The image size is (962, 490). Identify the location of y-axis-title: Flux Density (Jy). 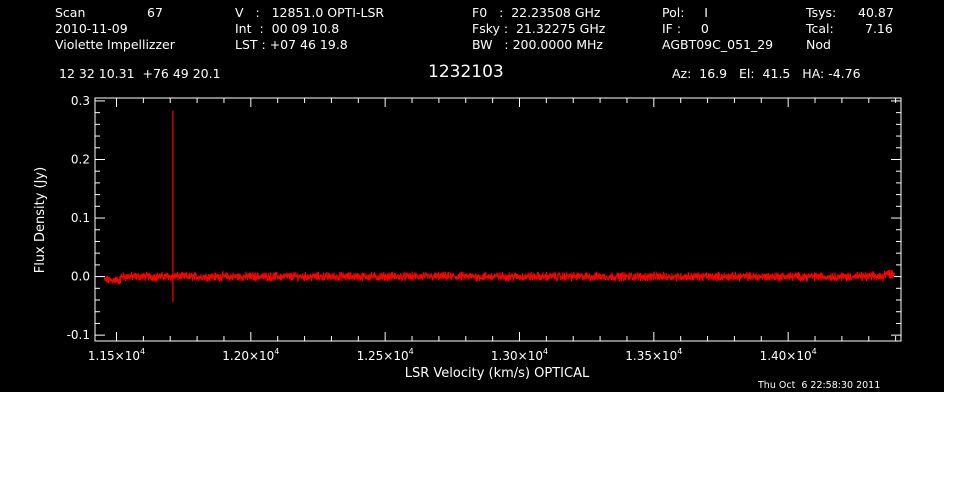
(40, 220).